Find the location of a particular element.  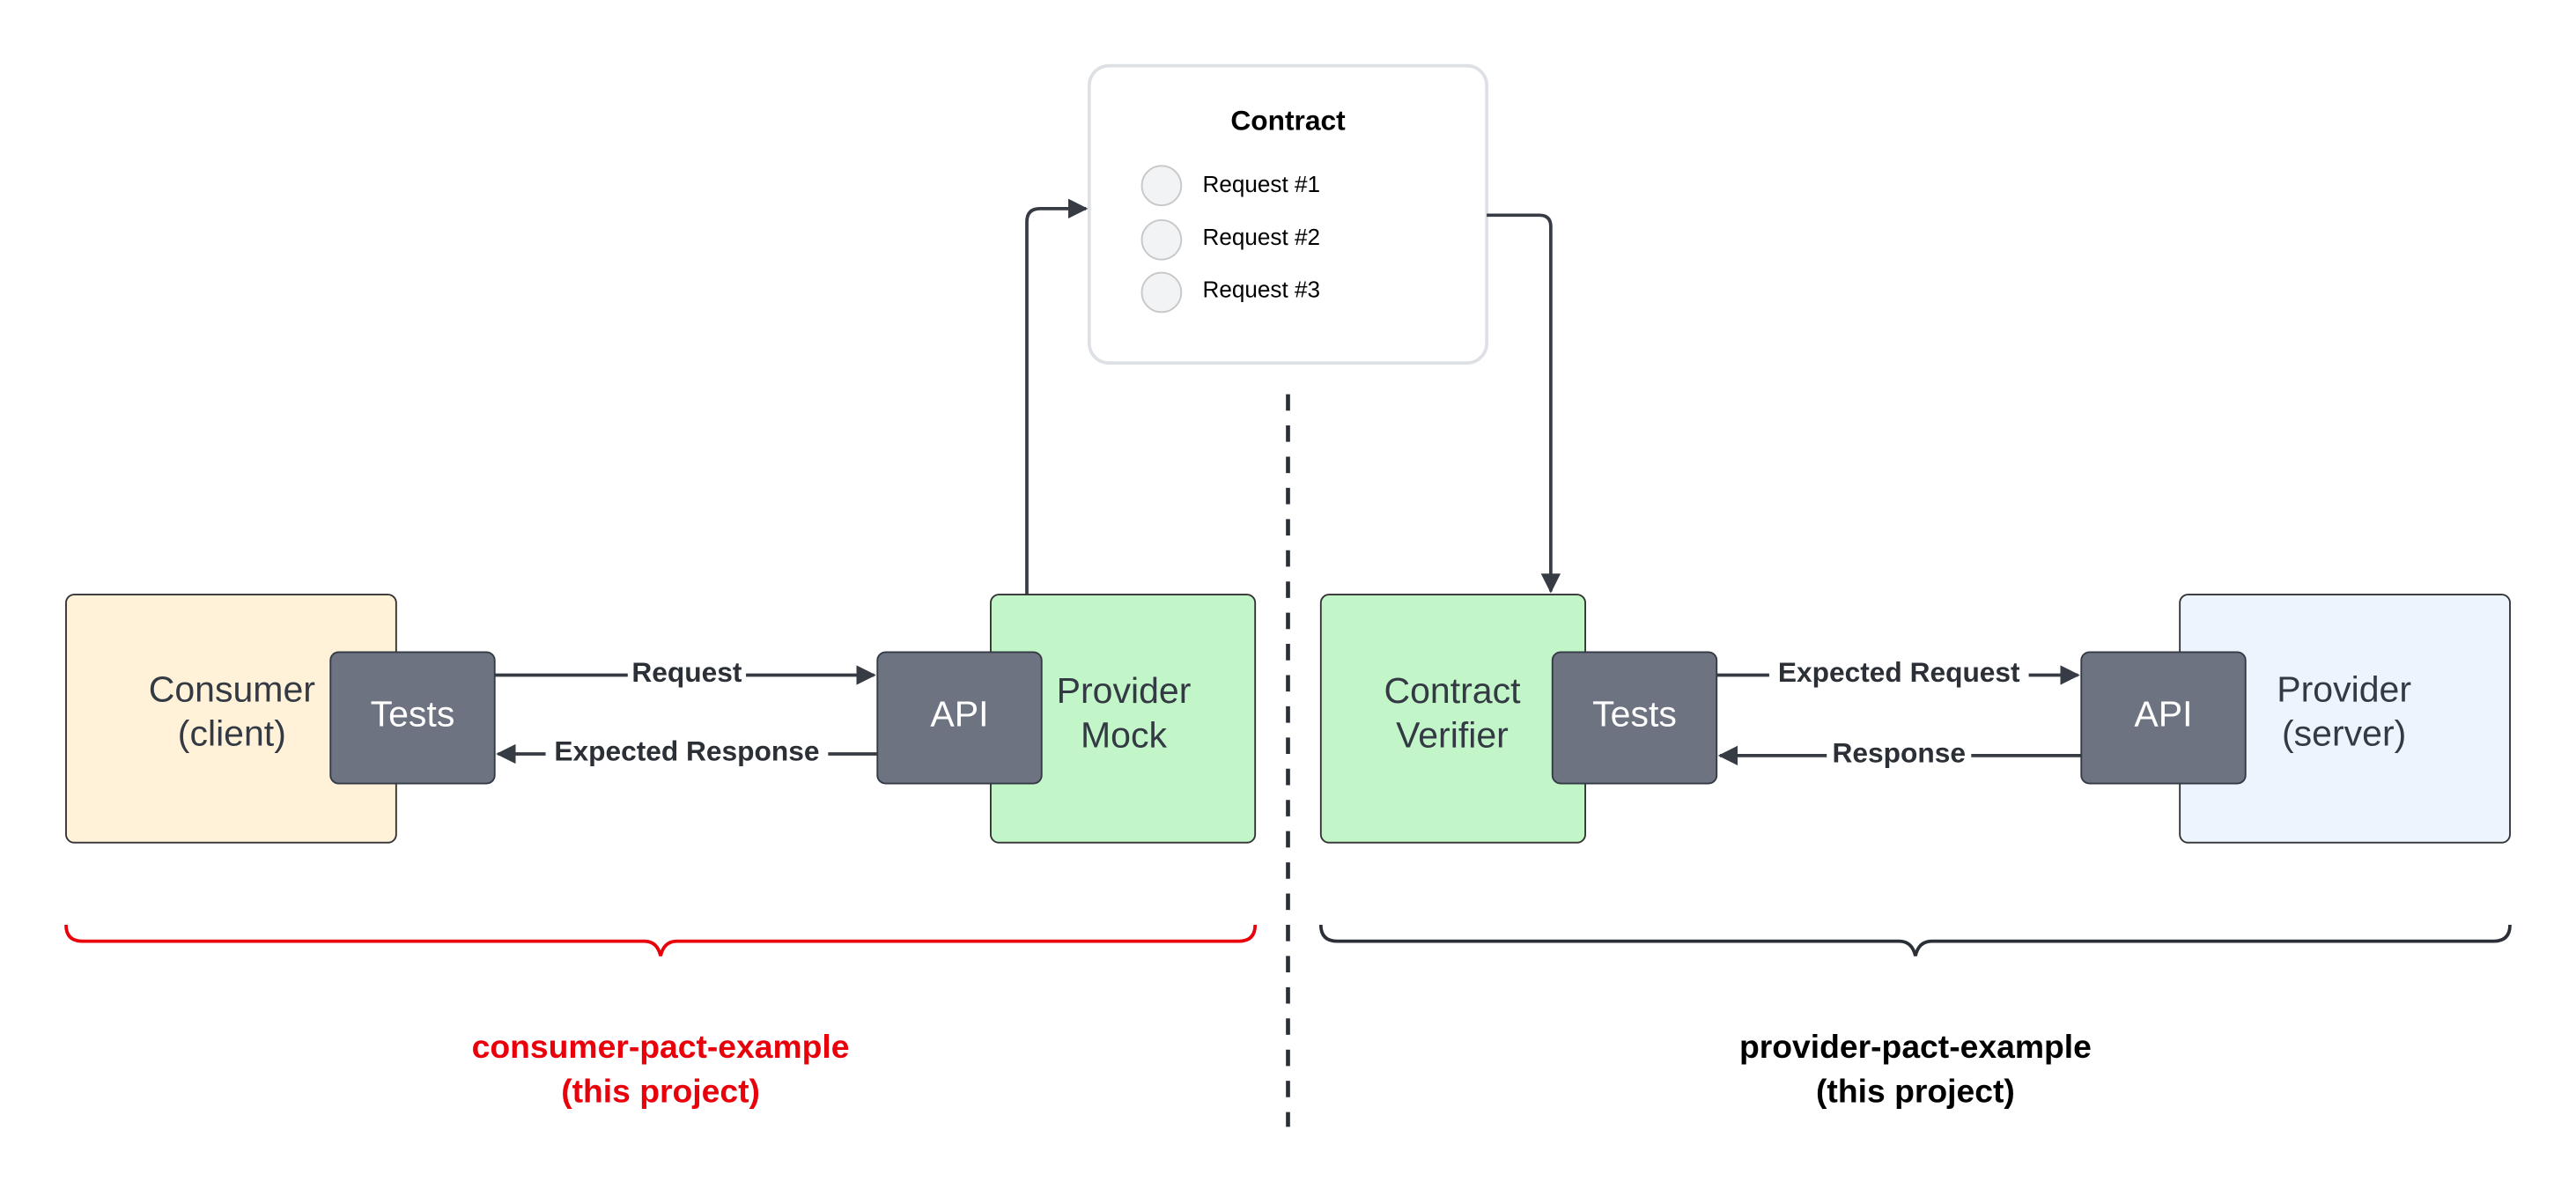

consumer-project-note: (this project) is located at coordinates (660, 1091).